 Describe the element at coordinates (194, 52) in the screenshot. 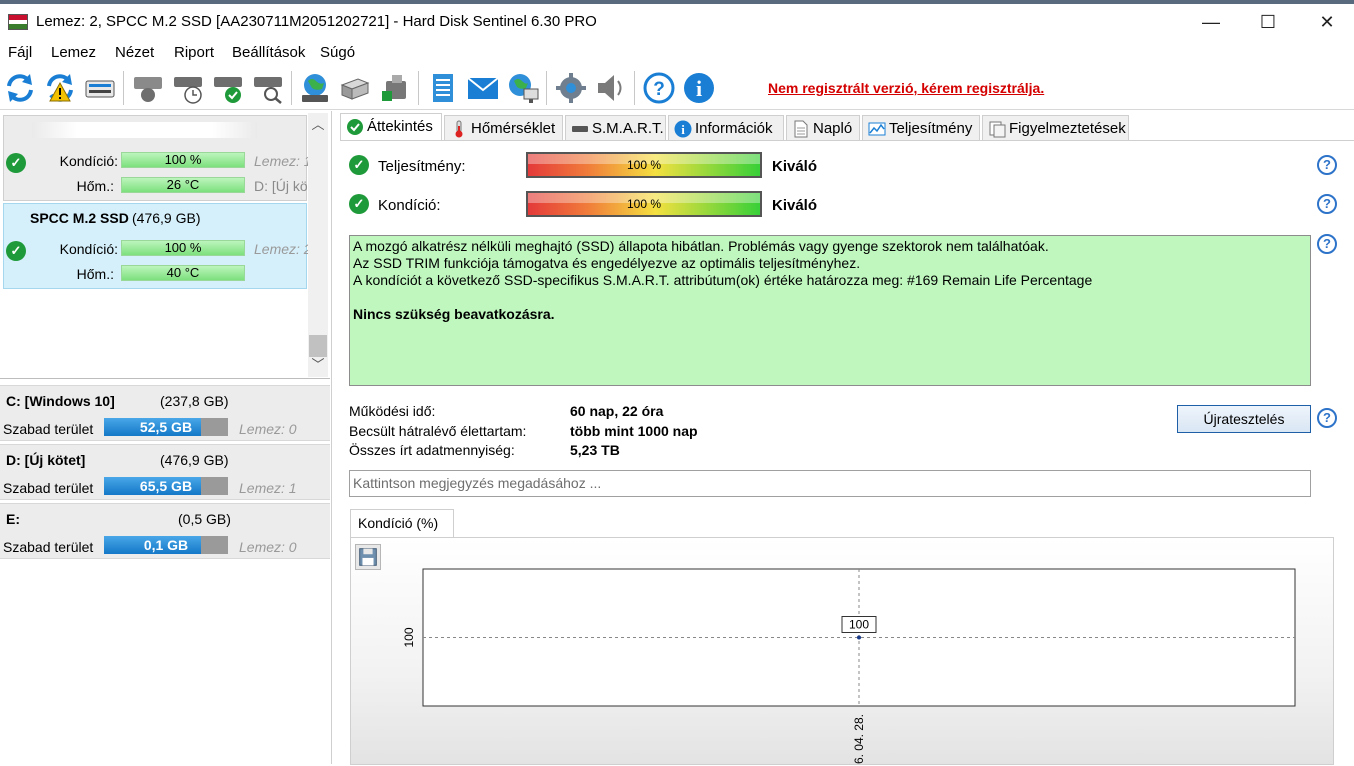

I see `menu-riport: Riport` at that location.